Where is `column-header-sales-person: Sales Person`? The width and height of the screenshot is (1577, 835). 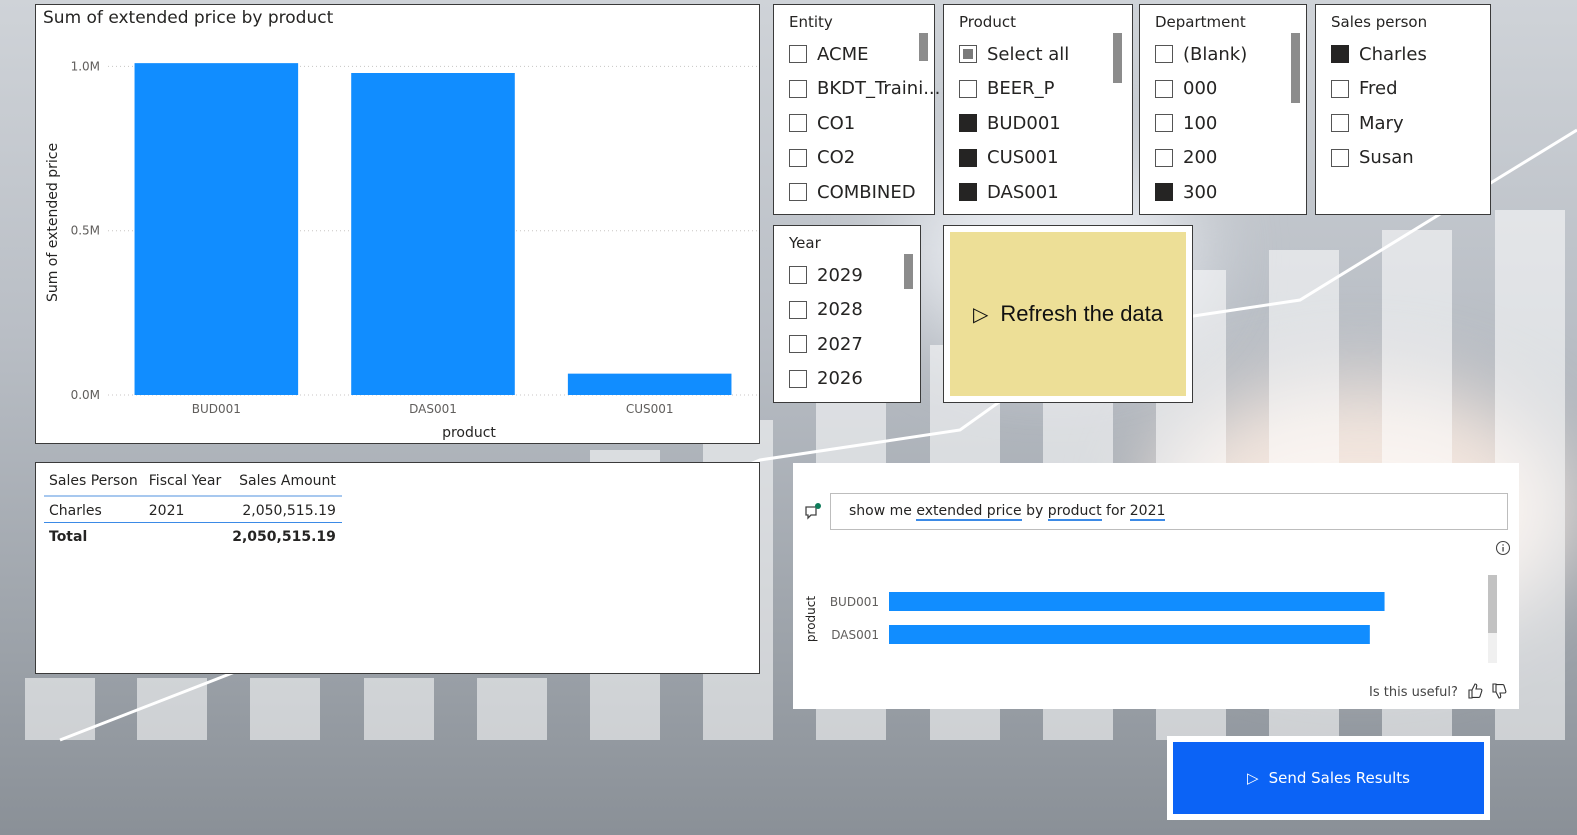 column-header-sales-person: Sales Person is located at coordinates (94, 484).